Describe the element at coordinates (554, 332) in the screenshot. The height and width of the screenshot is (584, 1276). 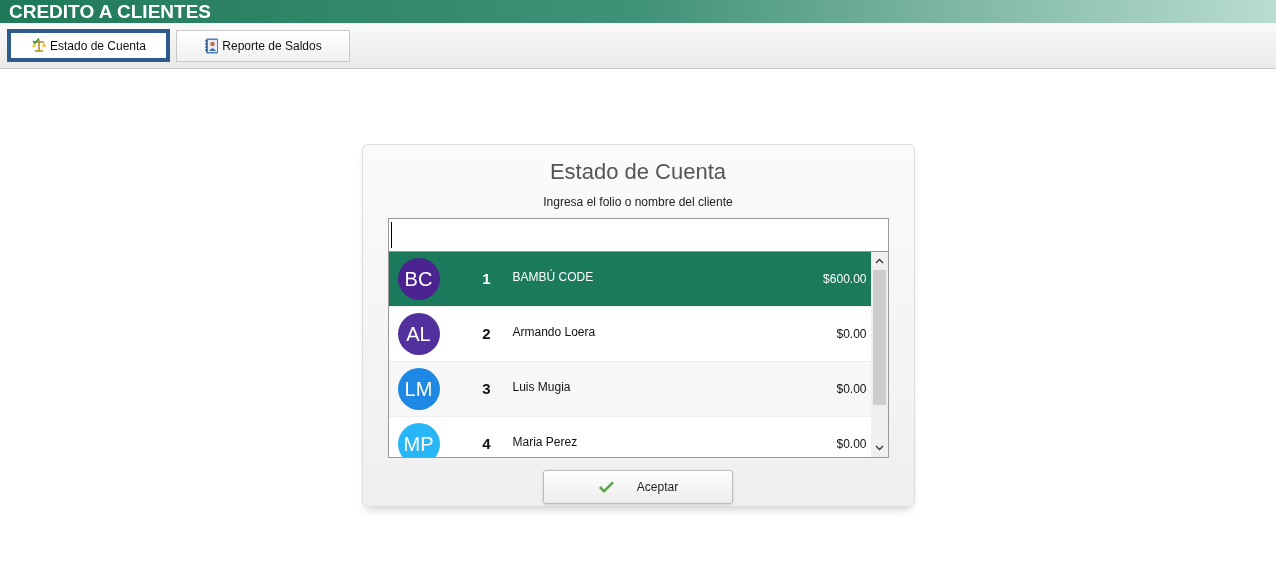
I see `client-name: Armando Loera` at that location.